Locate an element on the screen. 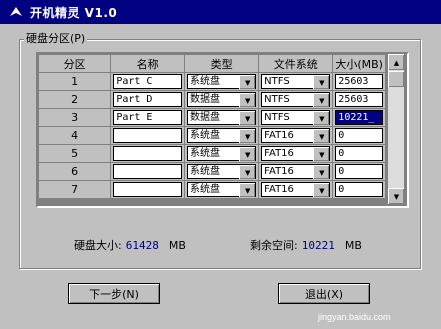 The image size is (441, 329). vertical-scrollbar: ▲ ▼ is located at coordinates (396, 129).